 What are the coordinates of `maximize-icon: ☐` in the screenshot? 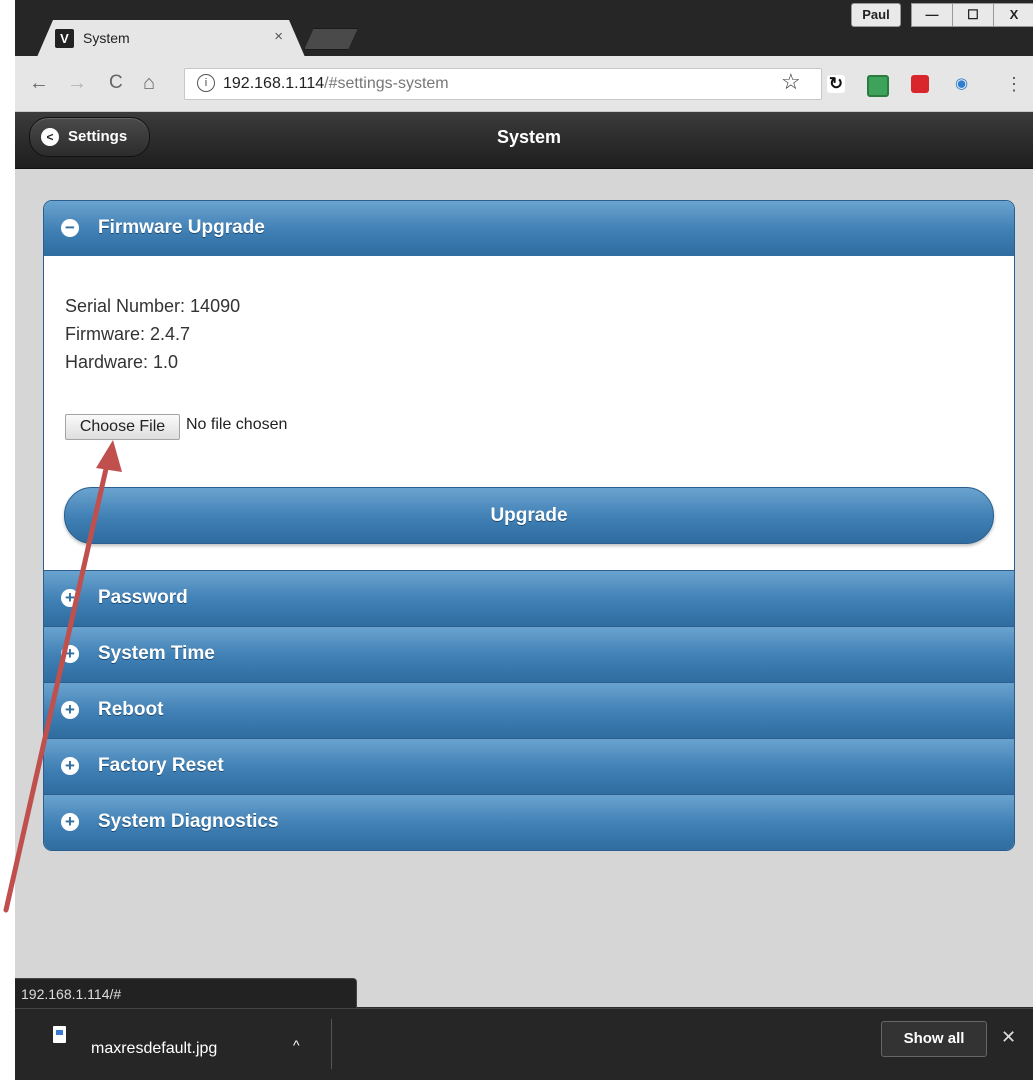 It's located at (973, 14).